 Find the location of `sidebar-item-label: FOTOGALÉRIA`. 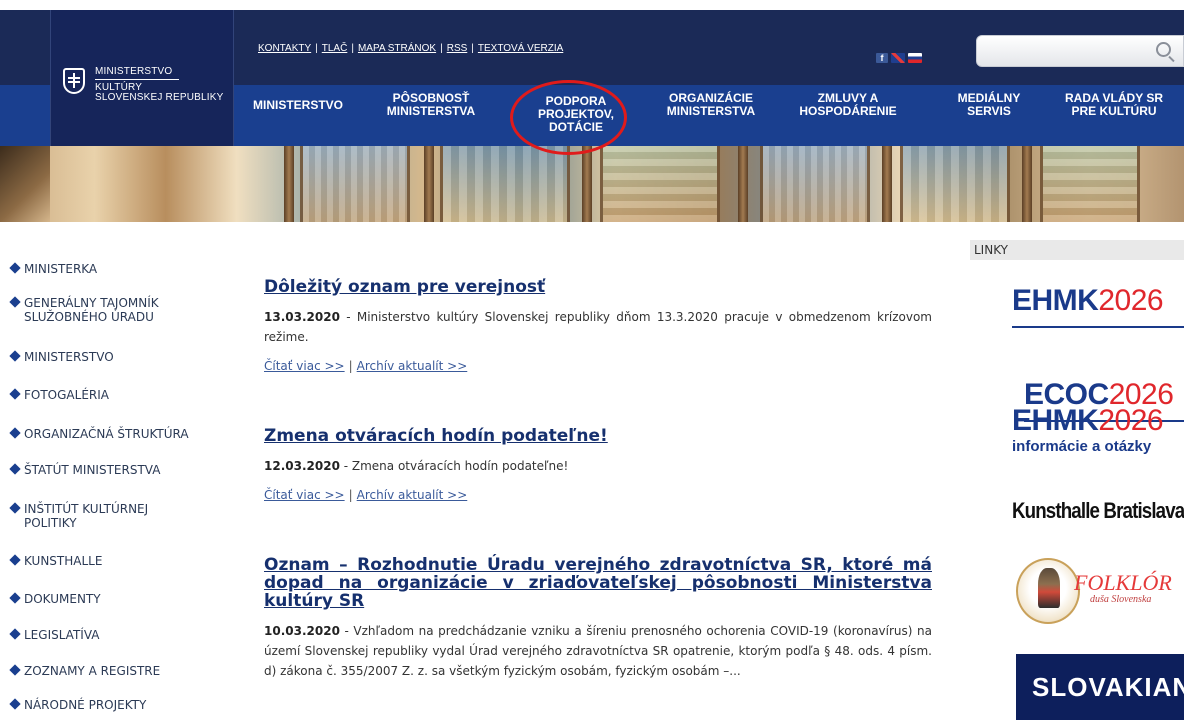

sidebar-item-label: FOTOGALÉRIA is located at coordinates (66, 395).